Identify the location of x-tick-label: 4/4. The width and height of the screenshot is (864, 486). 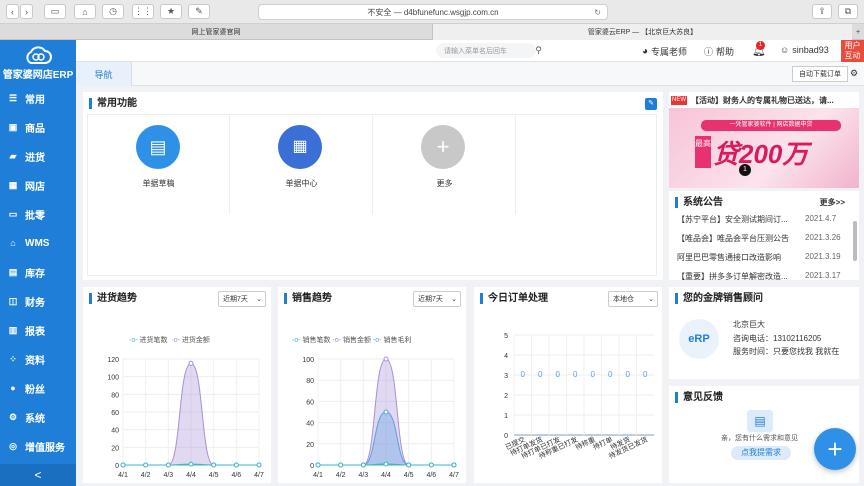
(386, 475).